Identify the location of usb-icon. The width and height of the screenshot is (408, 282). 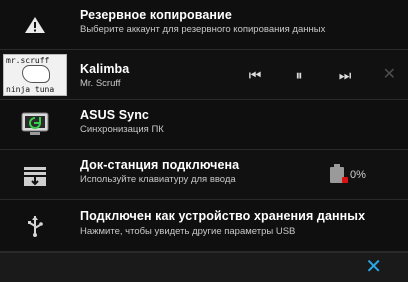
(35, 225).